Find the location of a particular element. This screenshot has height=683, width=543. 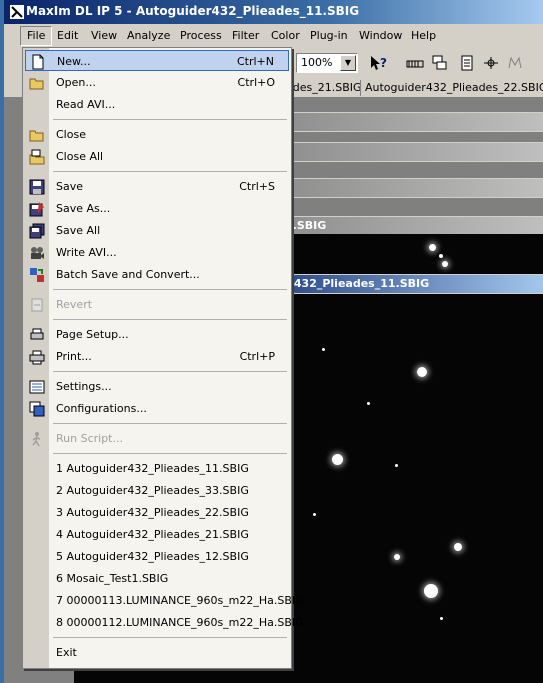

menu-item-label: Save is located at coordinates (70, 186).